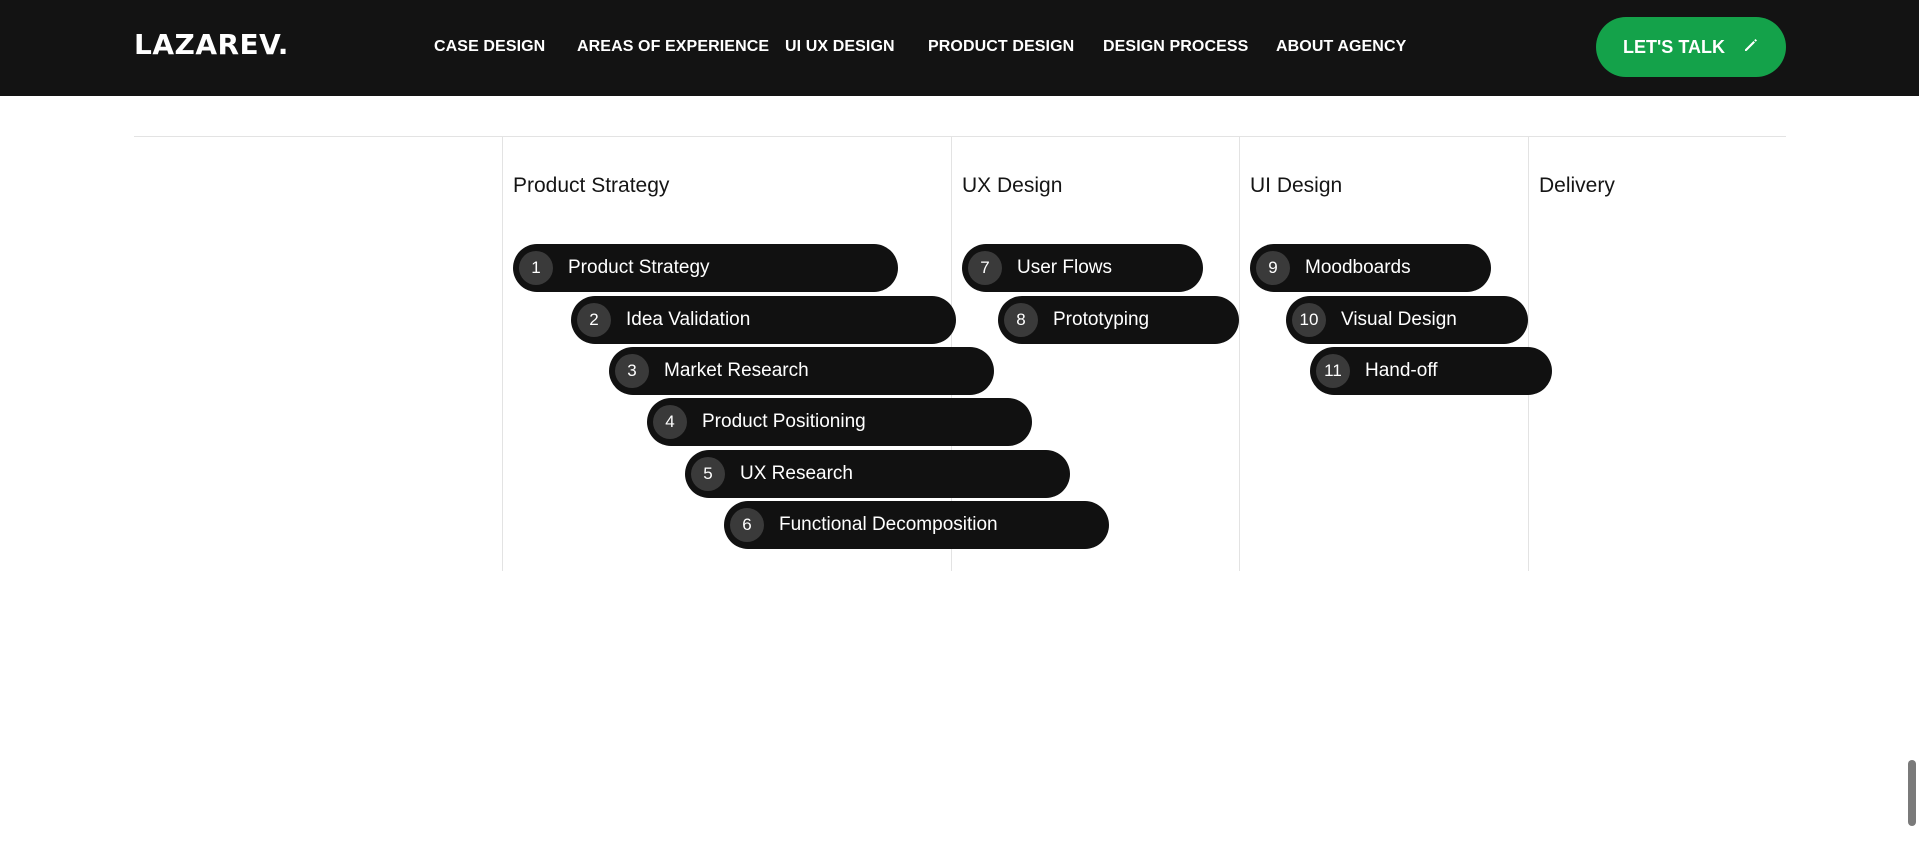 This screenshot has height=865, width=1919. I want to click on step-pill: 2 Idea Validation, so click(763, 320).